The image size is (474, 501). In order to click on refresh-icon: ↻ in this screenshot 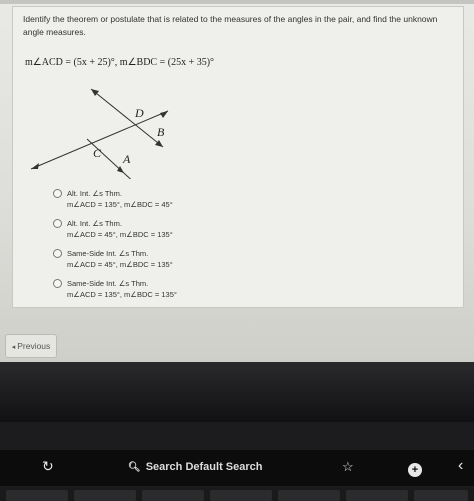, I will do `click(48, 466)`.